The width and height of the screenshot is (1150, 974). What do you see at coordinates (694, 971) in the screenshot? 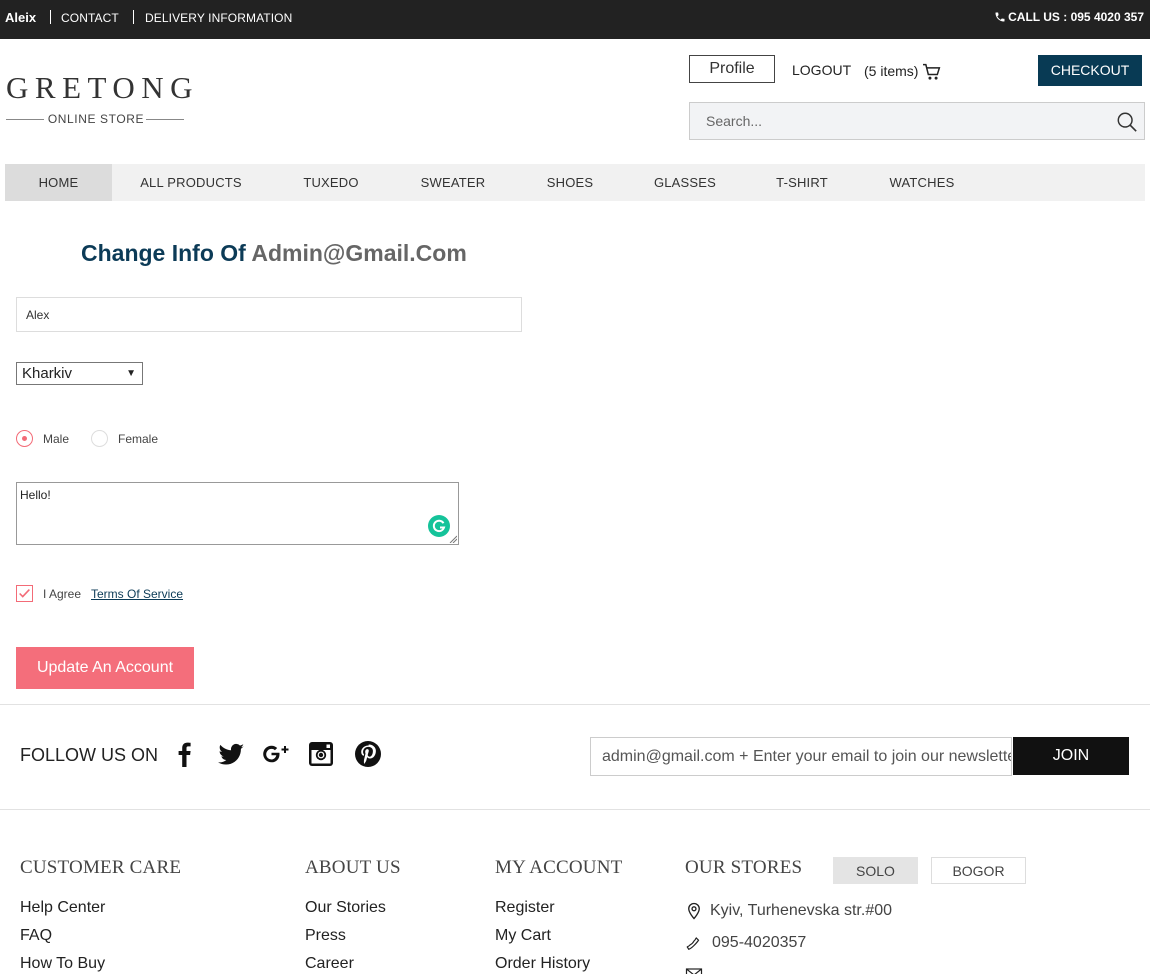
I see `mail-icon` at bounding box center [694, 971].